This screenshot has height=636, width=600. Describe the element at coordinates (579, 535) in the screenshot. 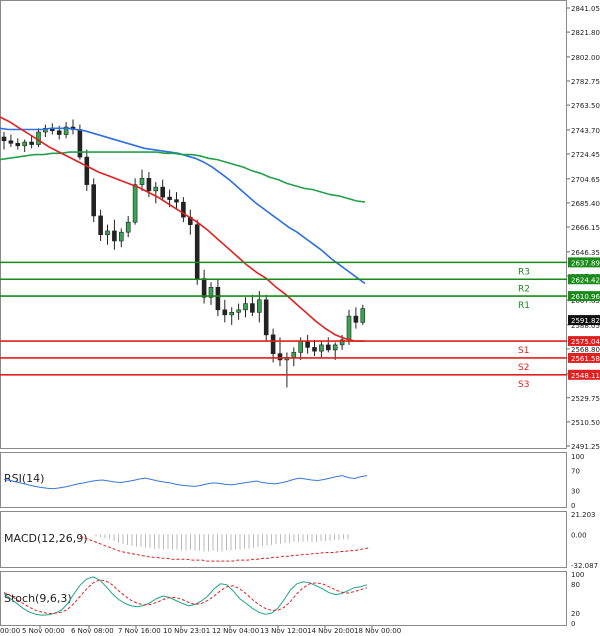

I see `indicator-tick-label: 0.00` at that location.